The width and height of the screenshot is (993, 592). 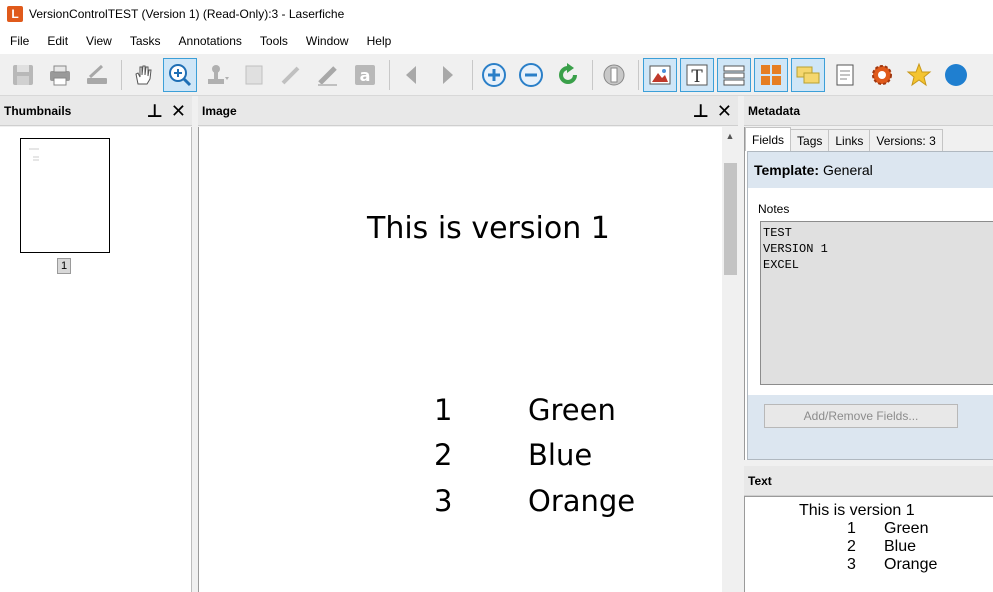 What do you see at coordinates (64, 266) in the screenshot?
I see `thumbnail-page-number: 1` at bounding box center [64, 266].